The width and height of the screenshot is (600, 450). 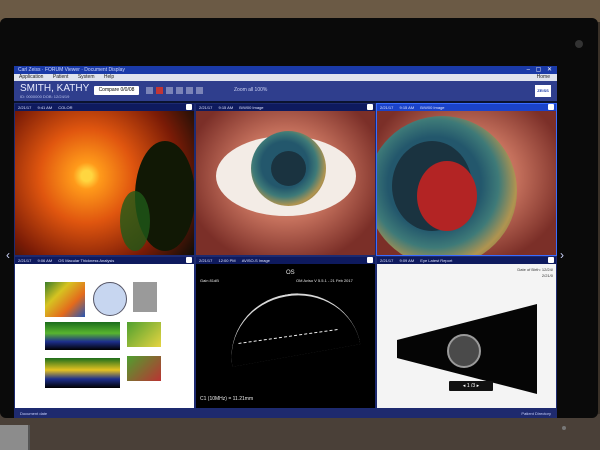 I want to click on pane-time: 9:41 AM, so click(x=45, y=107).